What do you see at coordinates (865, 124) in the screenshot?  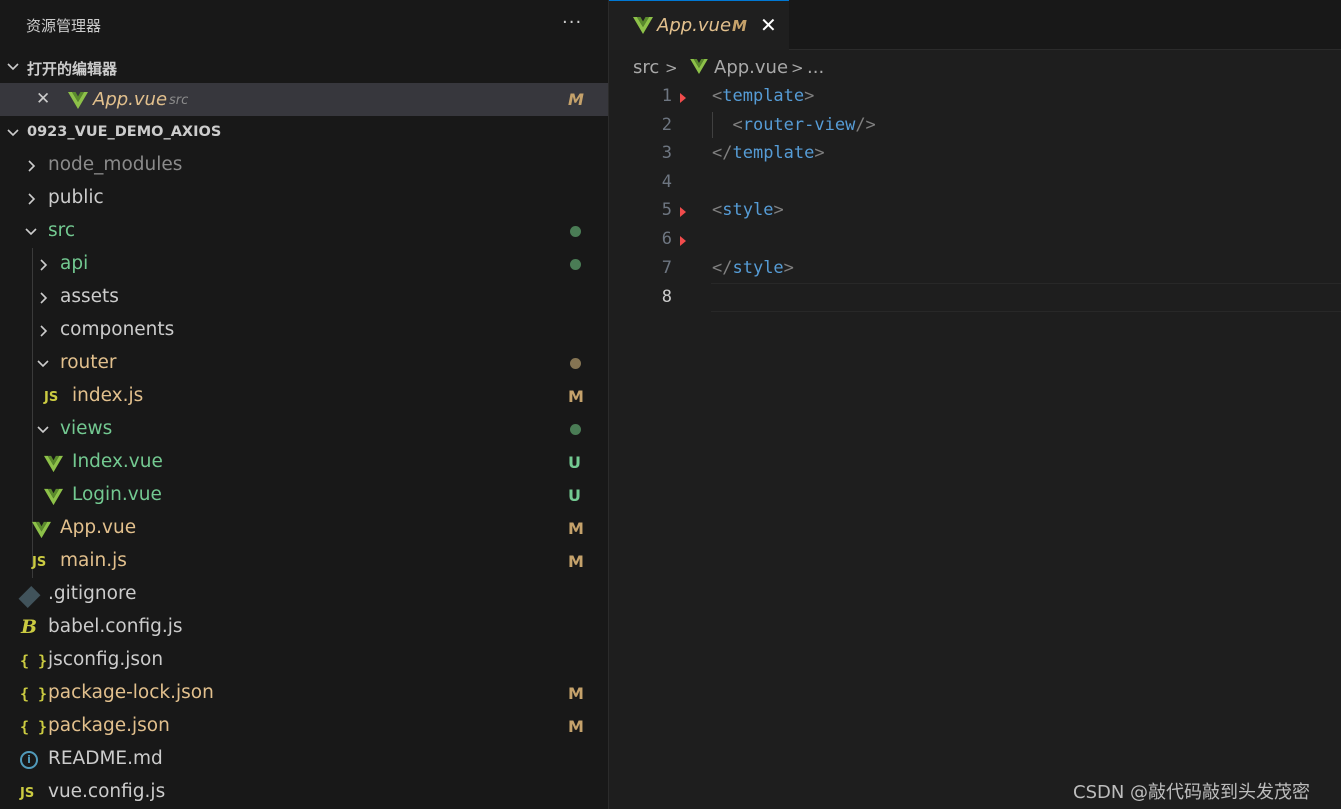 I see `code-token: />` at bounding box center [865, 124].